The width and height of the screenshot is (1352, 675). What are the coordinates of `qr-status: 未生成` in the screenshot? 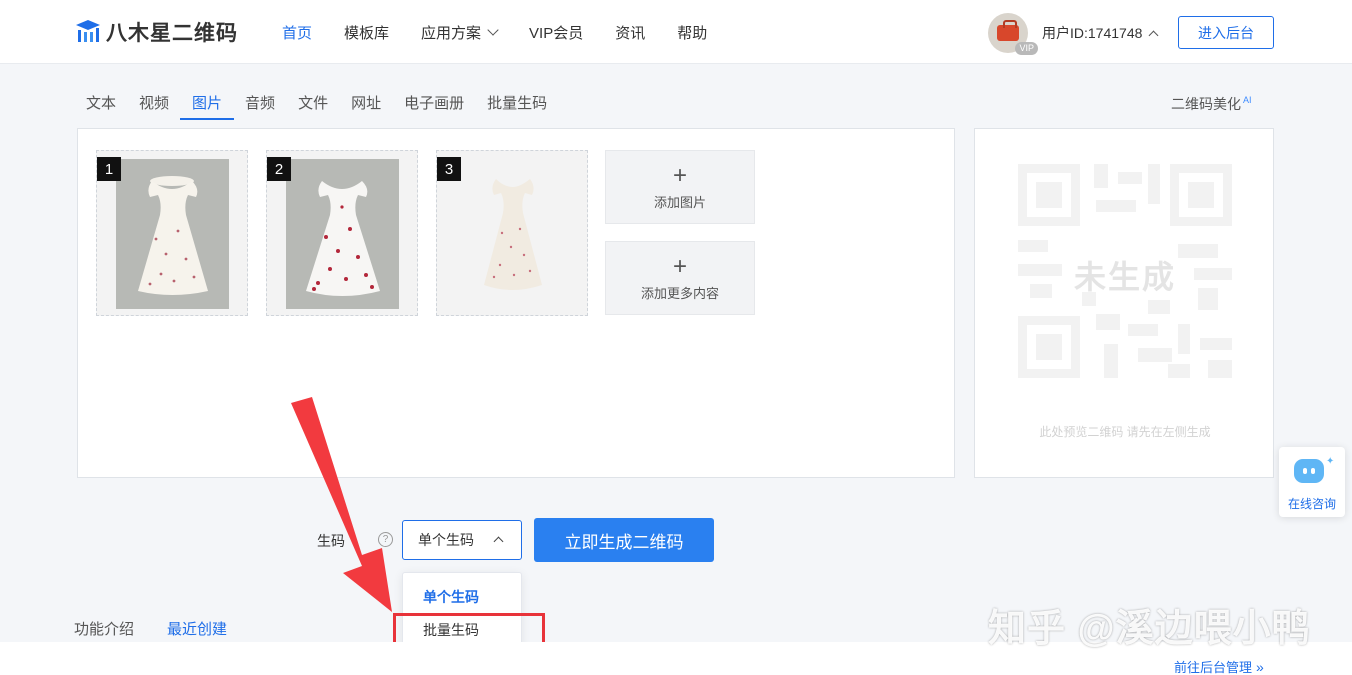 It's located at (1124, 277).